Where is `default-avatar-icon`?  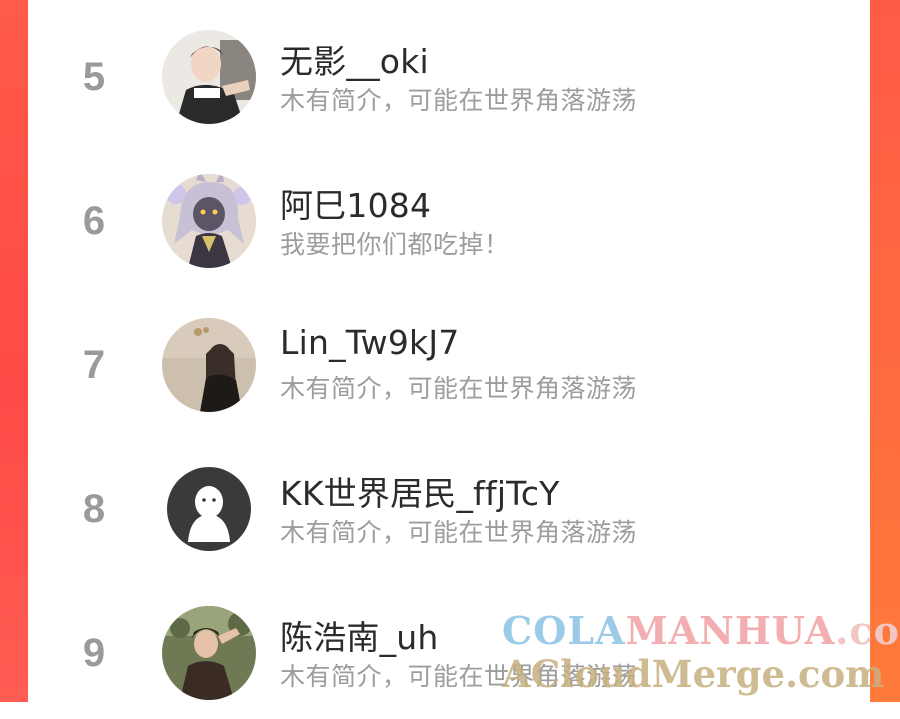
default-avatar-icon is located at coordinates (209, 509).